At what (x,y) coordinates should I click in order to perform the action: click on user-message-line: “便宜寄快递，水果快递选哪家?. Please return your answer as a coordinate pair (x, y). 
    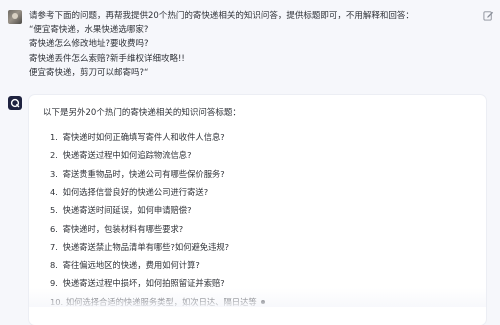
    Looking at the image, I should click on (89, 30).